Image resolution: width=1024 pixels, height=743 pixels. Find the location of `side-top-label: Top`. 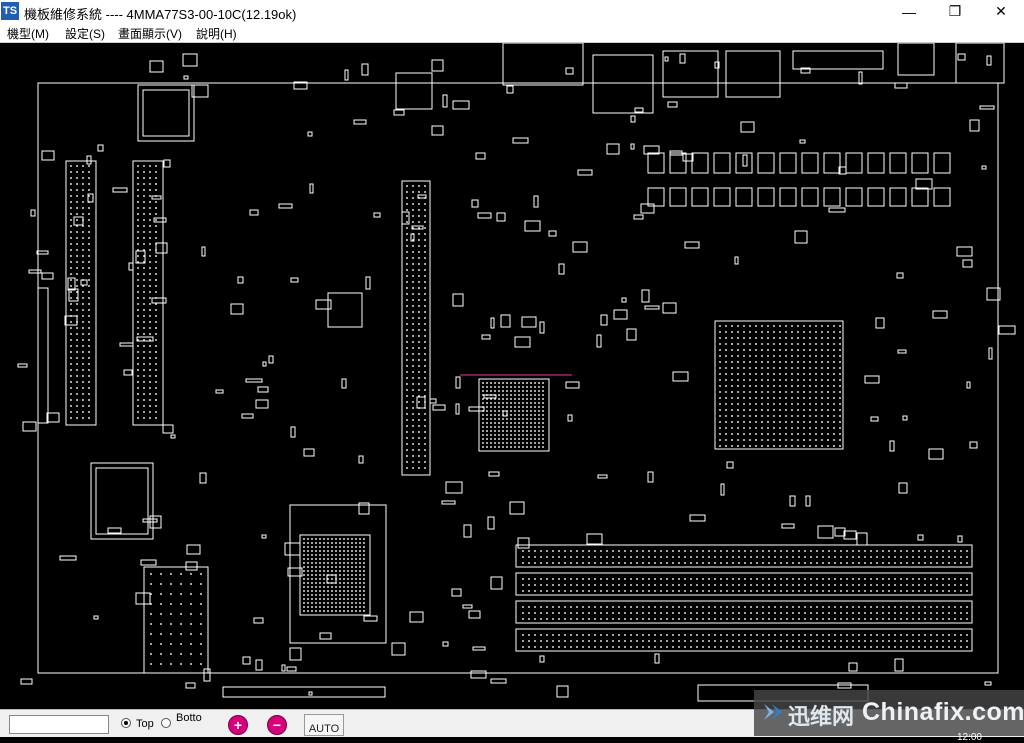

side-top-label: Top is located at coordinates (145, 724).